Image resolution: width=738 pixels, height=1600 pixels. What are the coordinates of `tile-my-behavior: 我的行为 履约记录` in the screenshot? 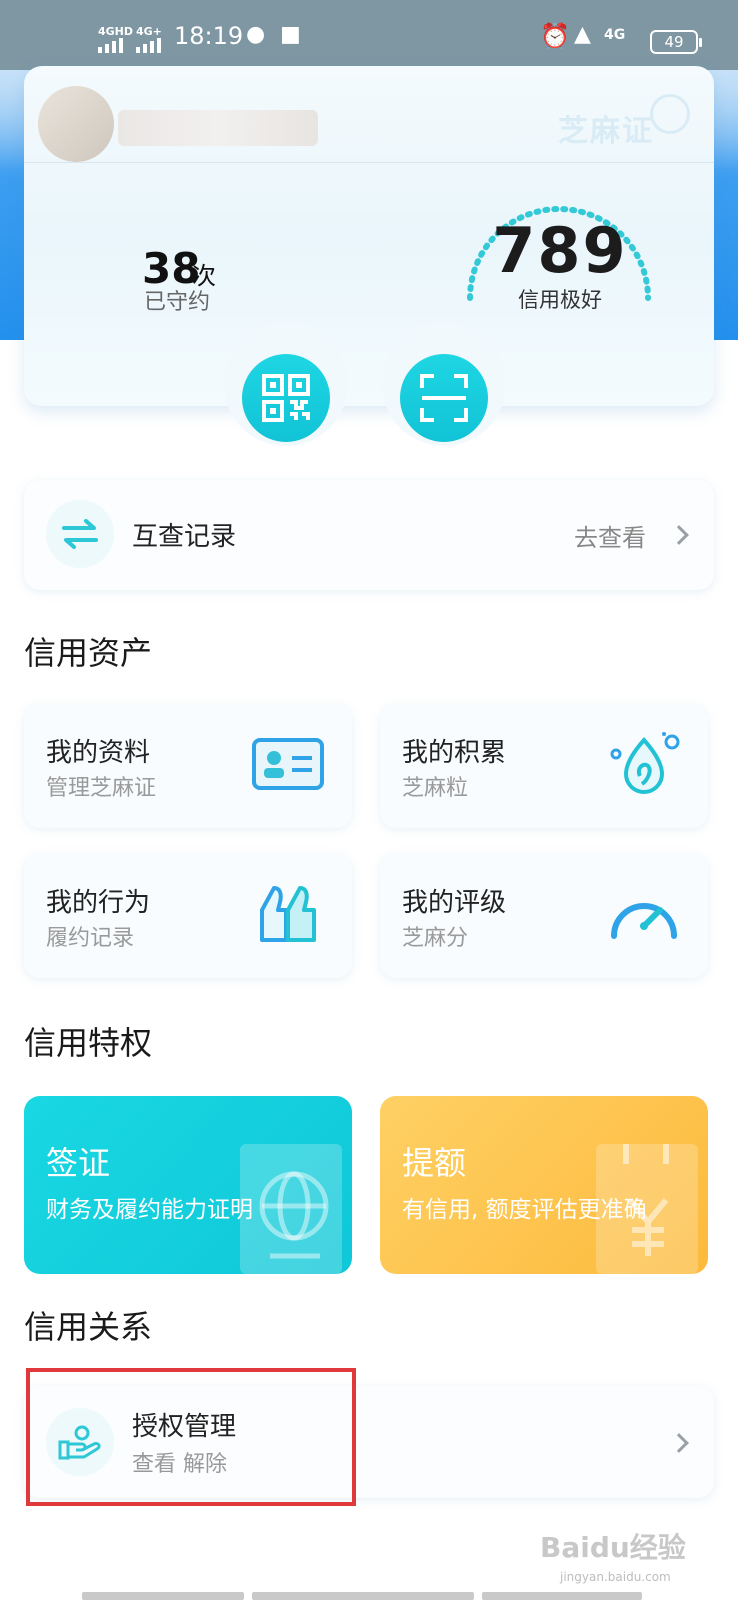 It's located at (188, 916).